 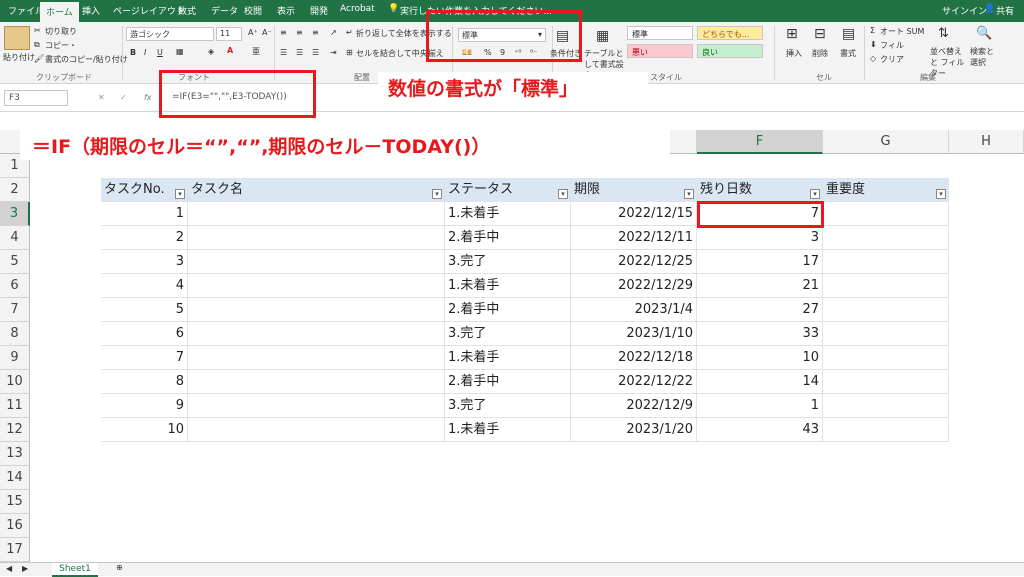 I want to click on orientation-icon: ↗, so click(x=333, y=32).